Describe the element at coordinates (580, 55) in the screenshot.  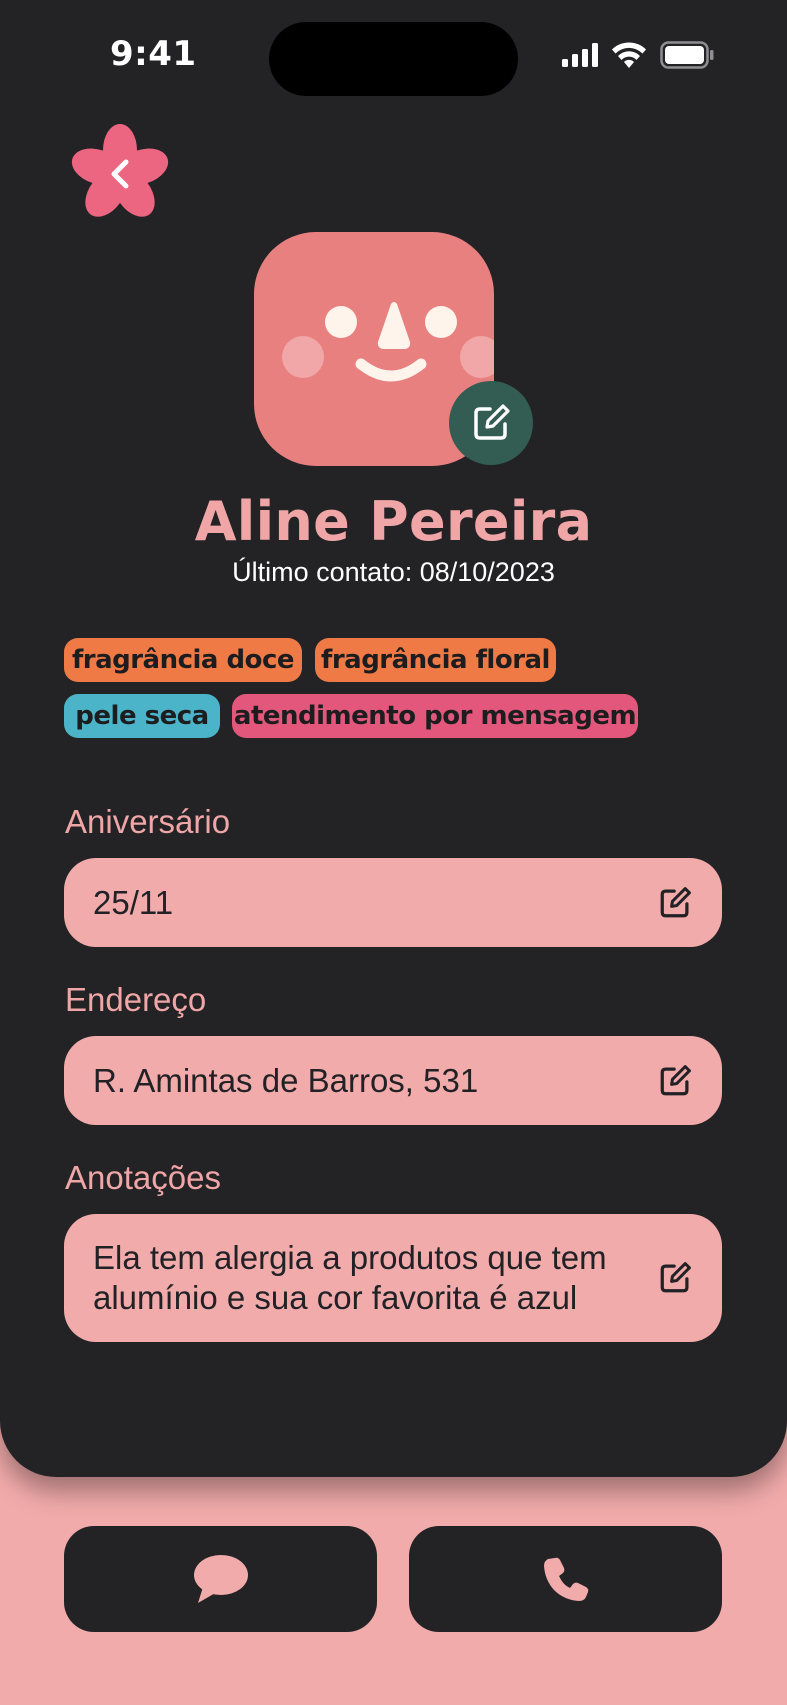
I see `cellular-signal-icon` at that location.